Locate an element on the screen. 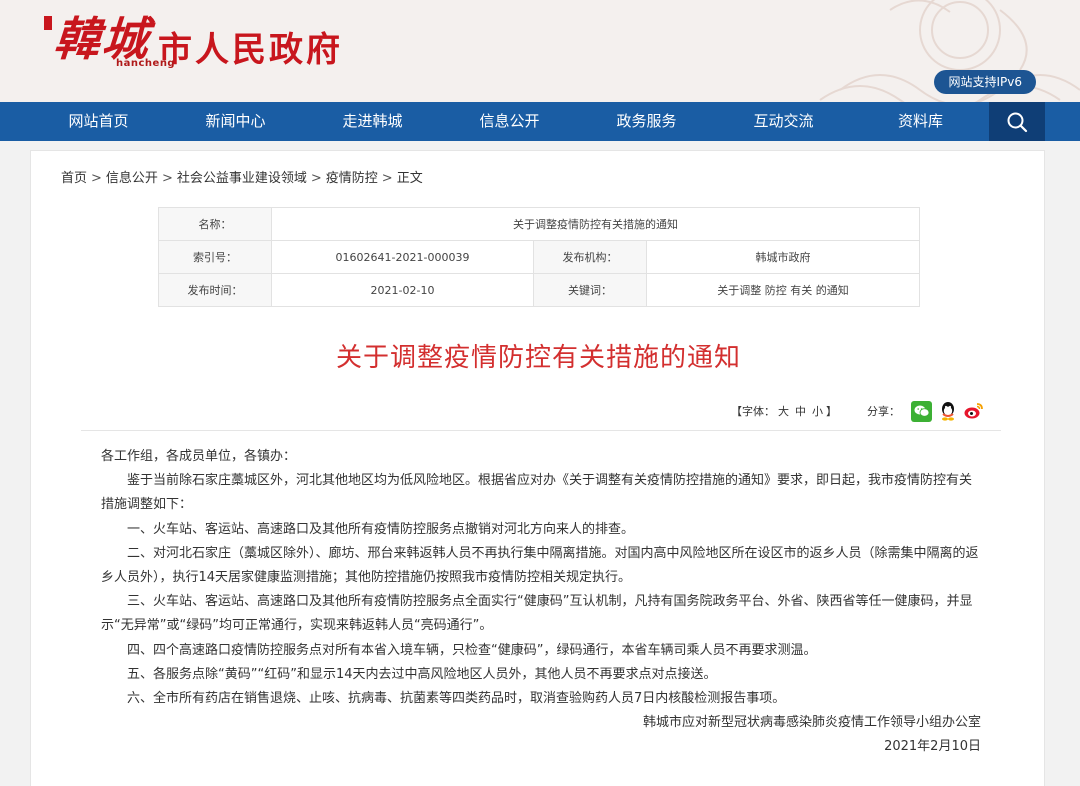 The height and width of the screenshot is (786, 1080). breadcrumb-info: 信息公开 is located at coordinates (132, 178).